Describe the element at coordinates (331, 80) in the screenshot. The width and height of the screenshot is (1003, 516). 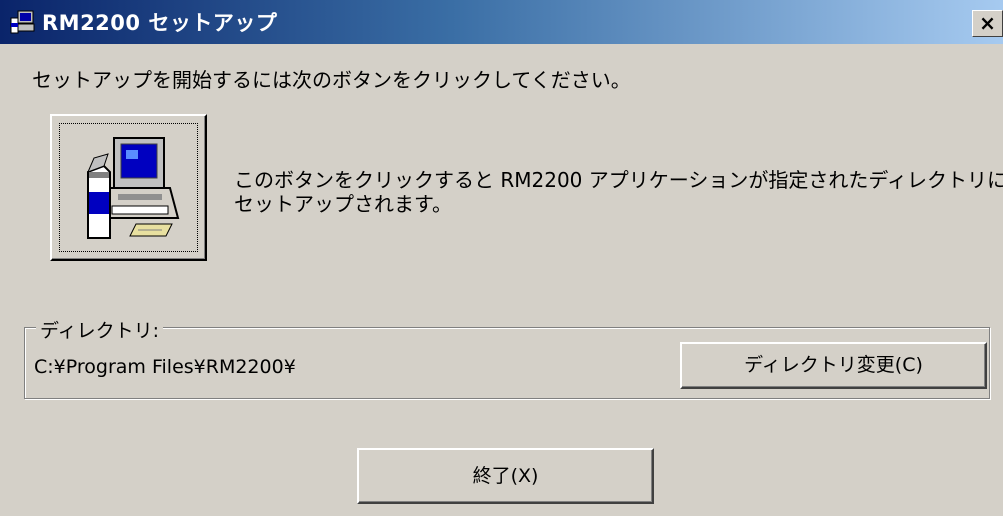
I see `instruction-text: セットアップを開始するには次のボタンをクリックしてください。` at that location.